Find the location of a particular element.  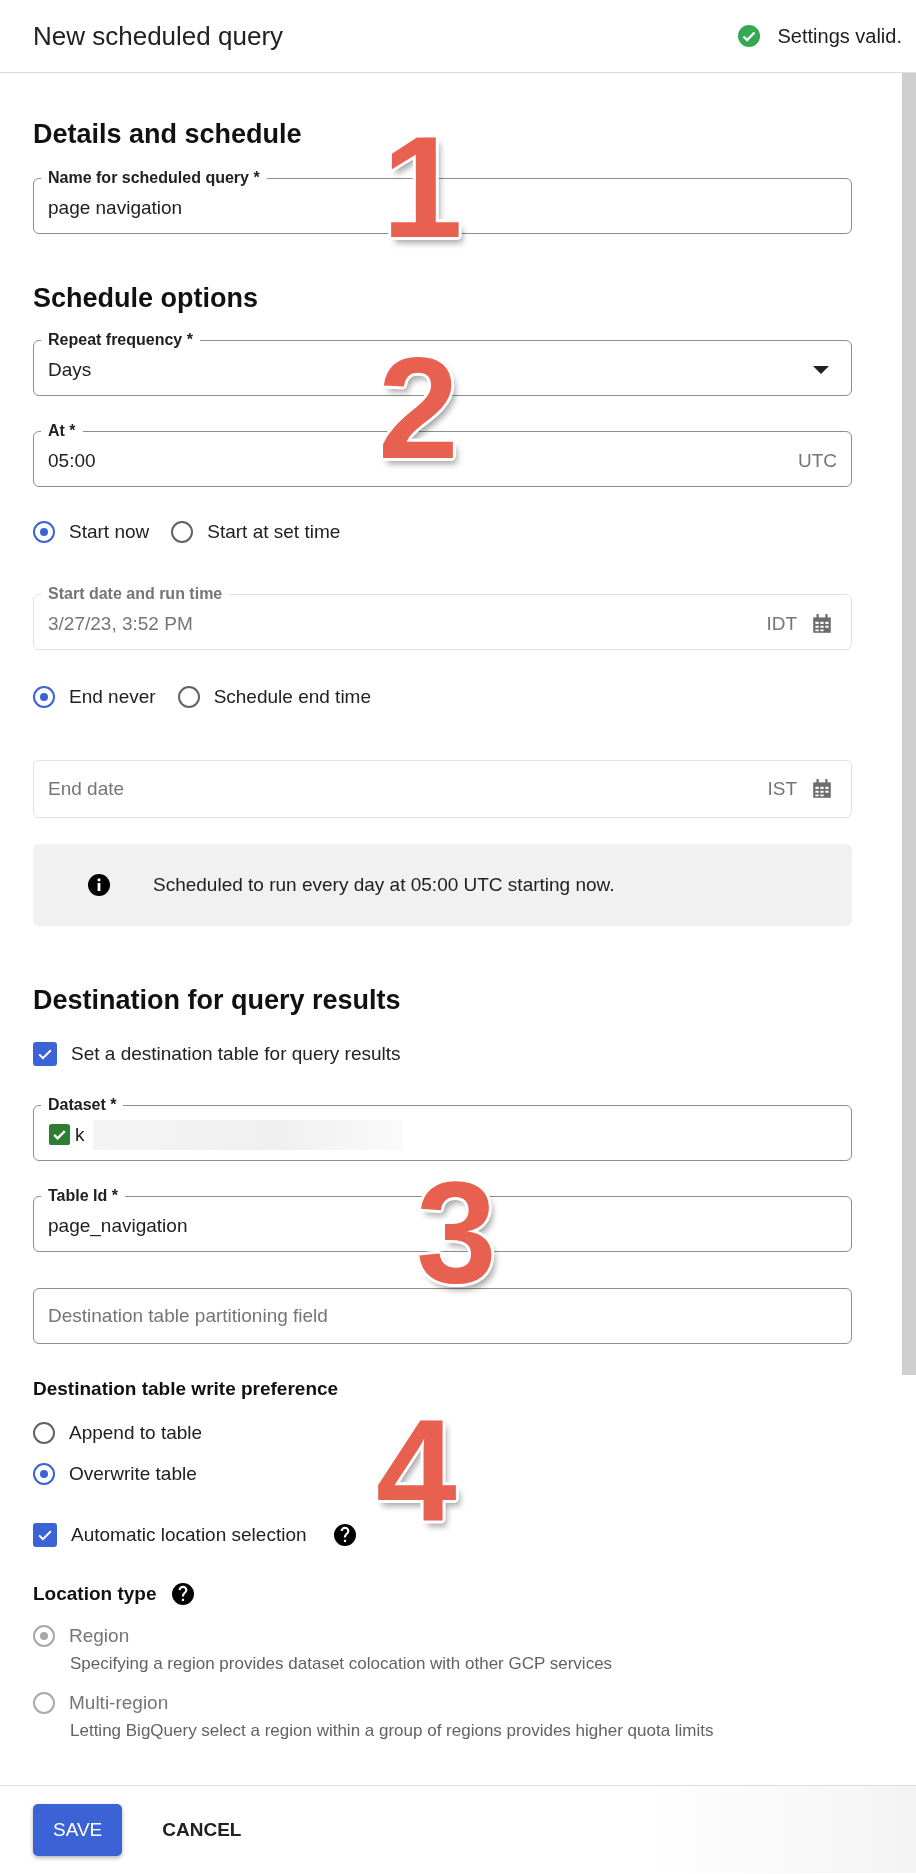

group-label: Location type is located at coordinates (95, 1594).